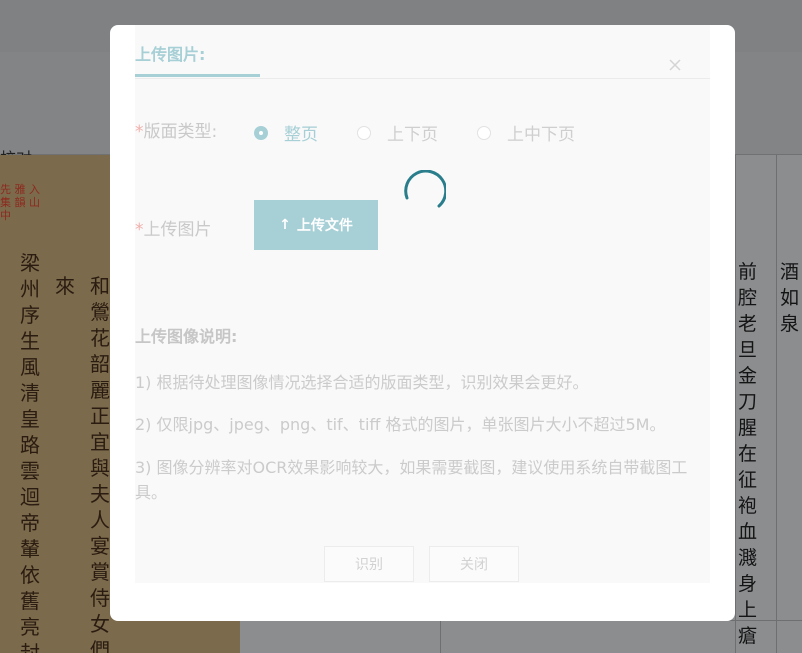 This screenshot has height=653, width=802. I want to click on text-column: 旦金刀, so click(748, 376).